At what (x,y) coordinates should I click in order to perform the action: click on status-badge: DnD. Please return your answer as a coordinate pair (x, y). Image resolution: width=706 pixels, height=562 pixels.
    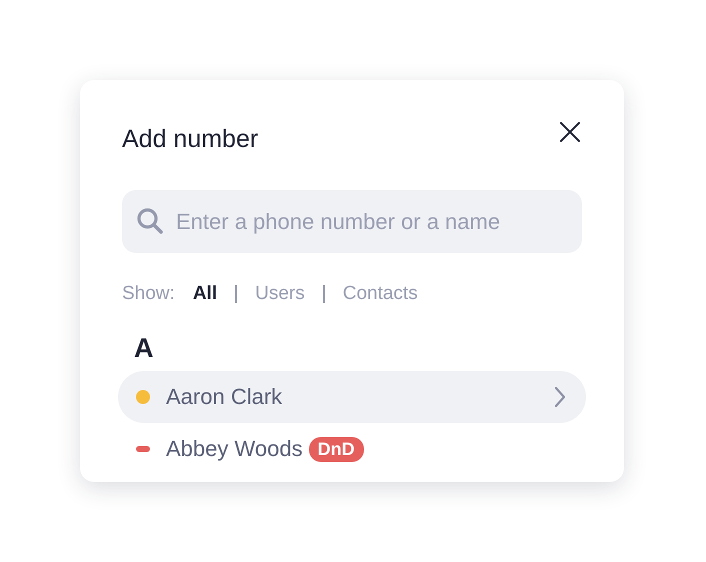
    Looking at the image, I should click on (336, 449).